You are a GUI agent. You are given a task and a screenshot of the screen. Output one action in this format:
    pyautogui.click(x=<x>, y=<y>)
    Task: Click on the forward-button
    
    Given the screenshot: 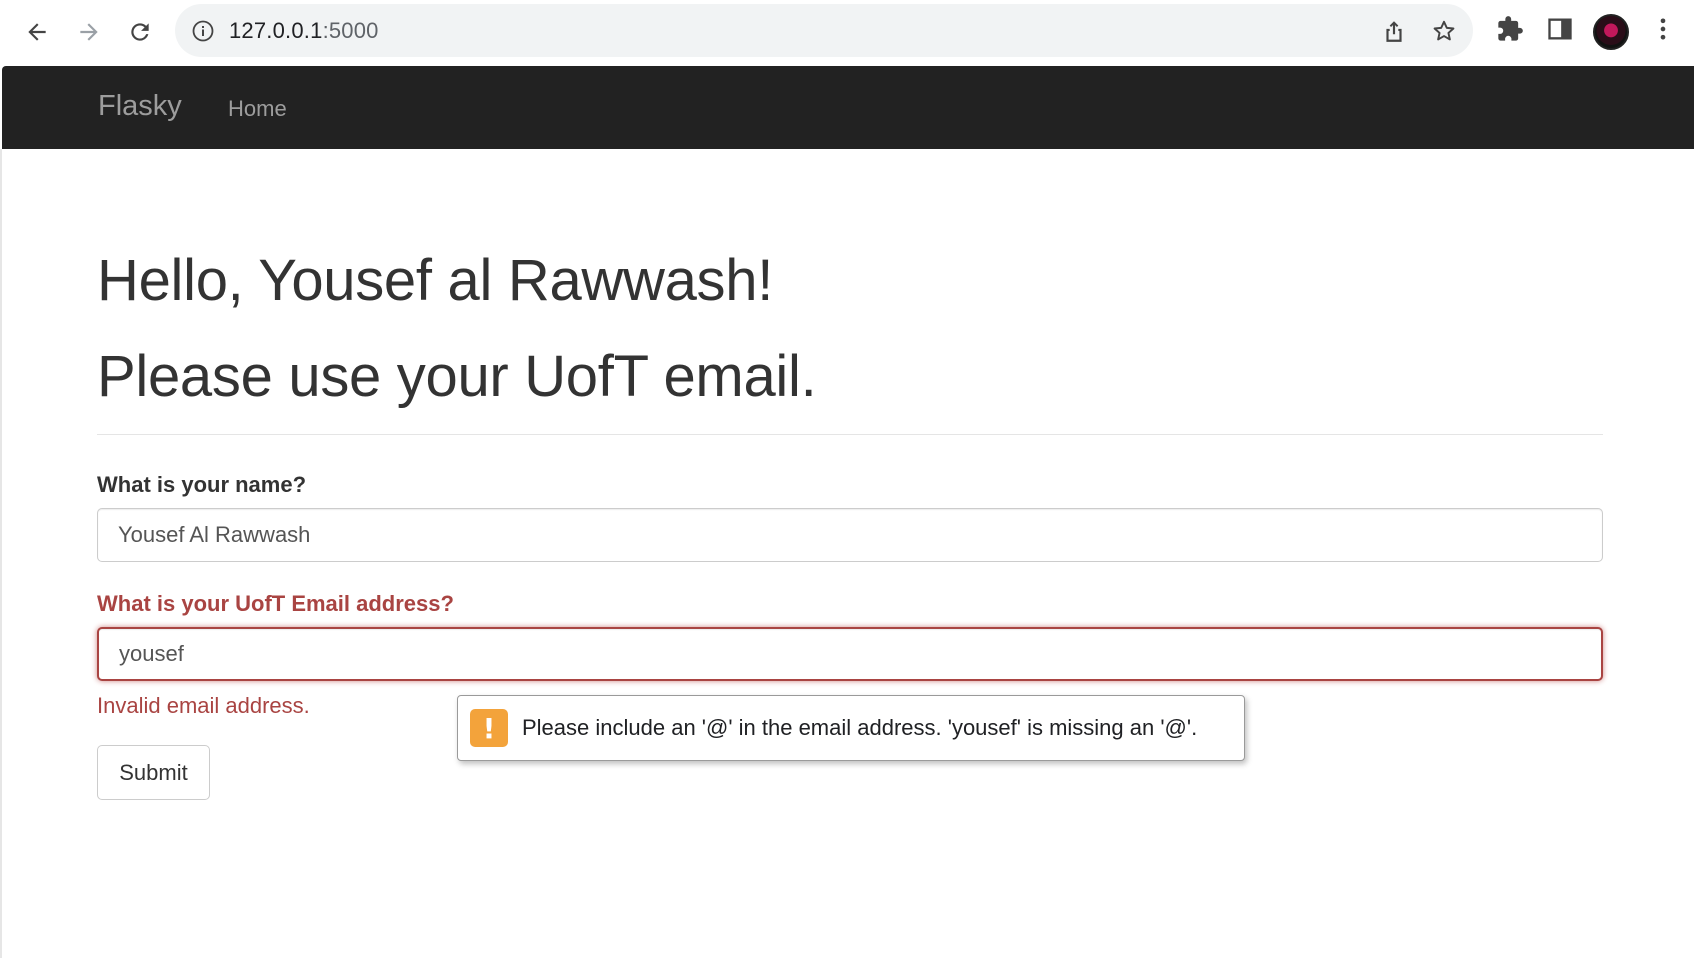 What is the action you would take?
    pyautogui.click(x=89, y=32)
    